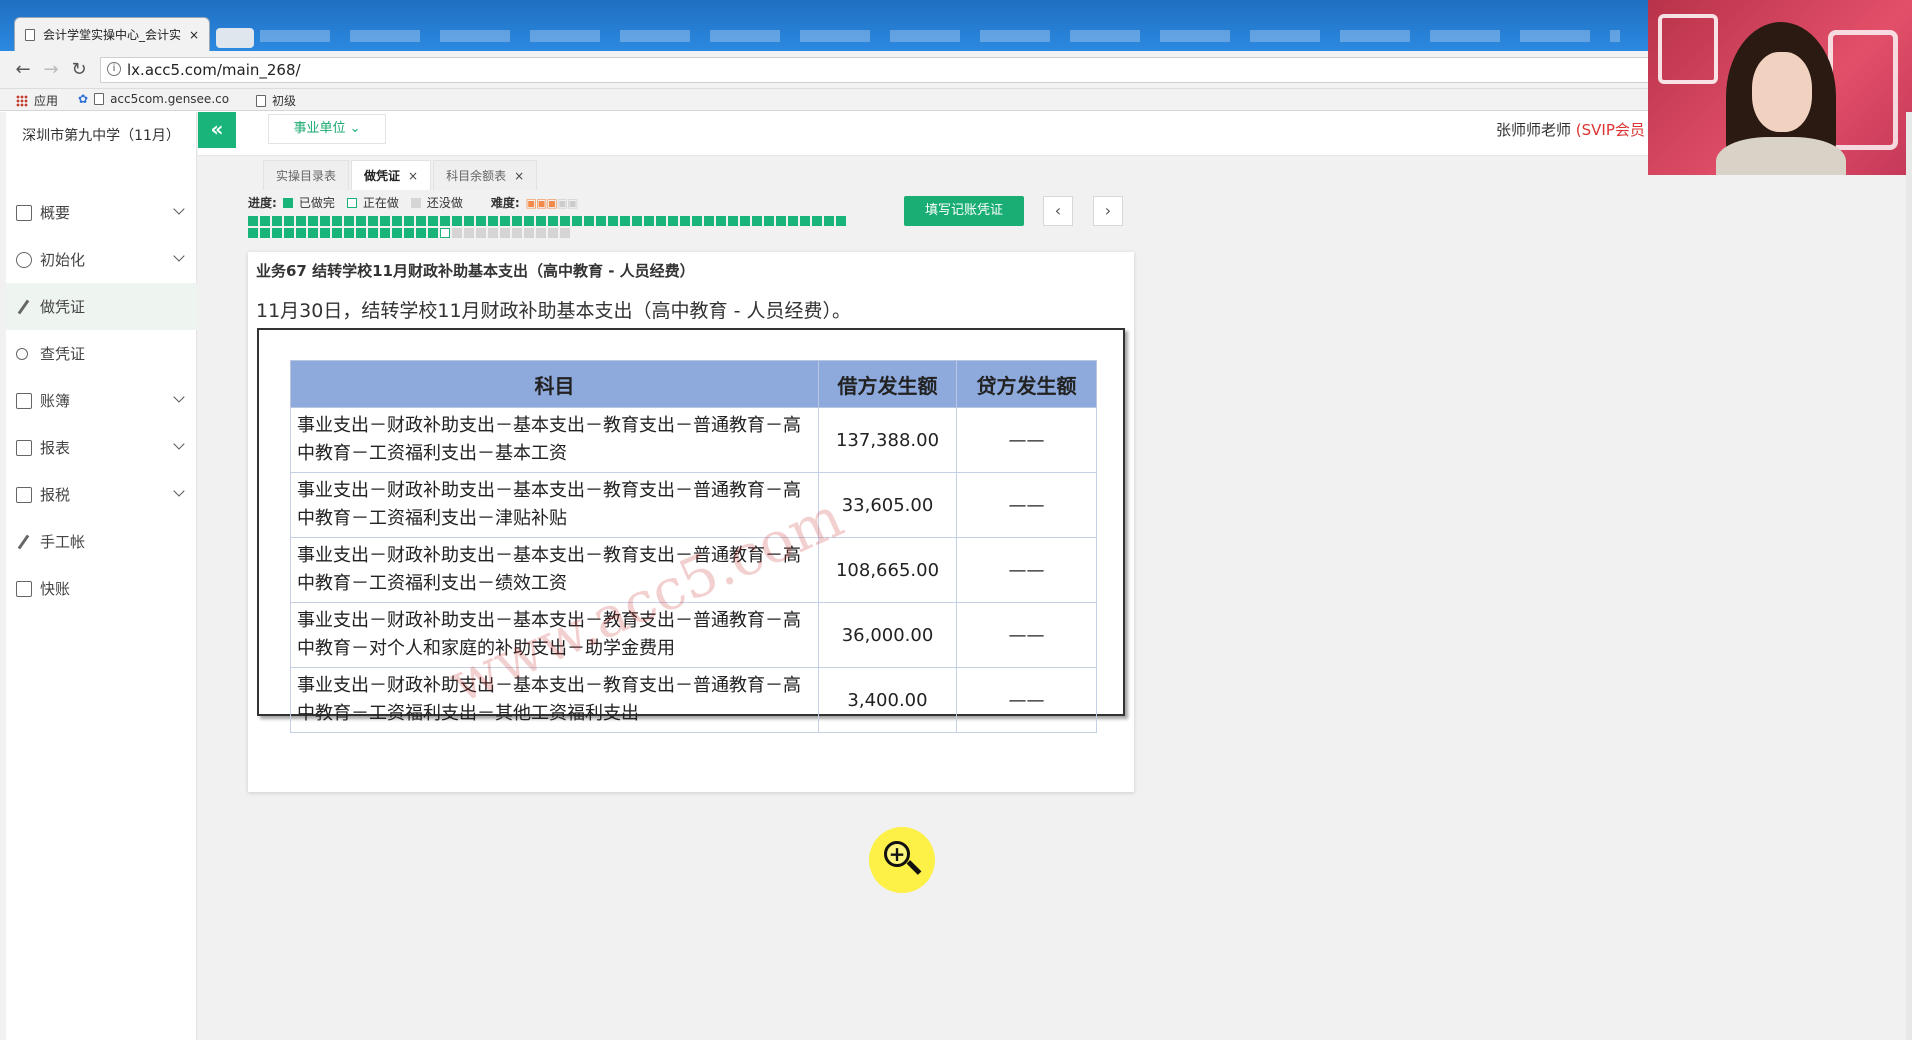  Describe the element at coordinates (101, 541) in the screenshot. I see `sidebar-item-manual-ledger: 手工帐` at that location.